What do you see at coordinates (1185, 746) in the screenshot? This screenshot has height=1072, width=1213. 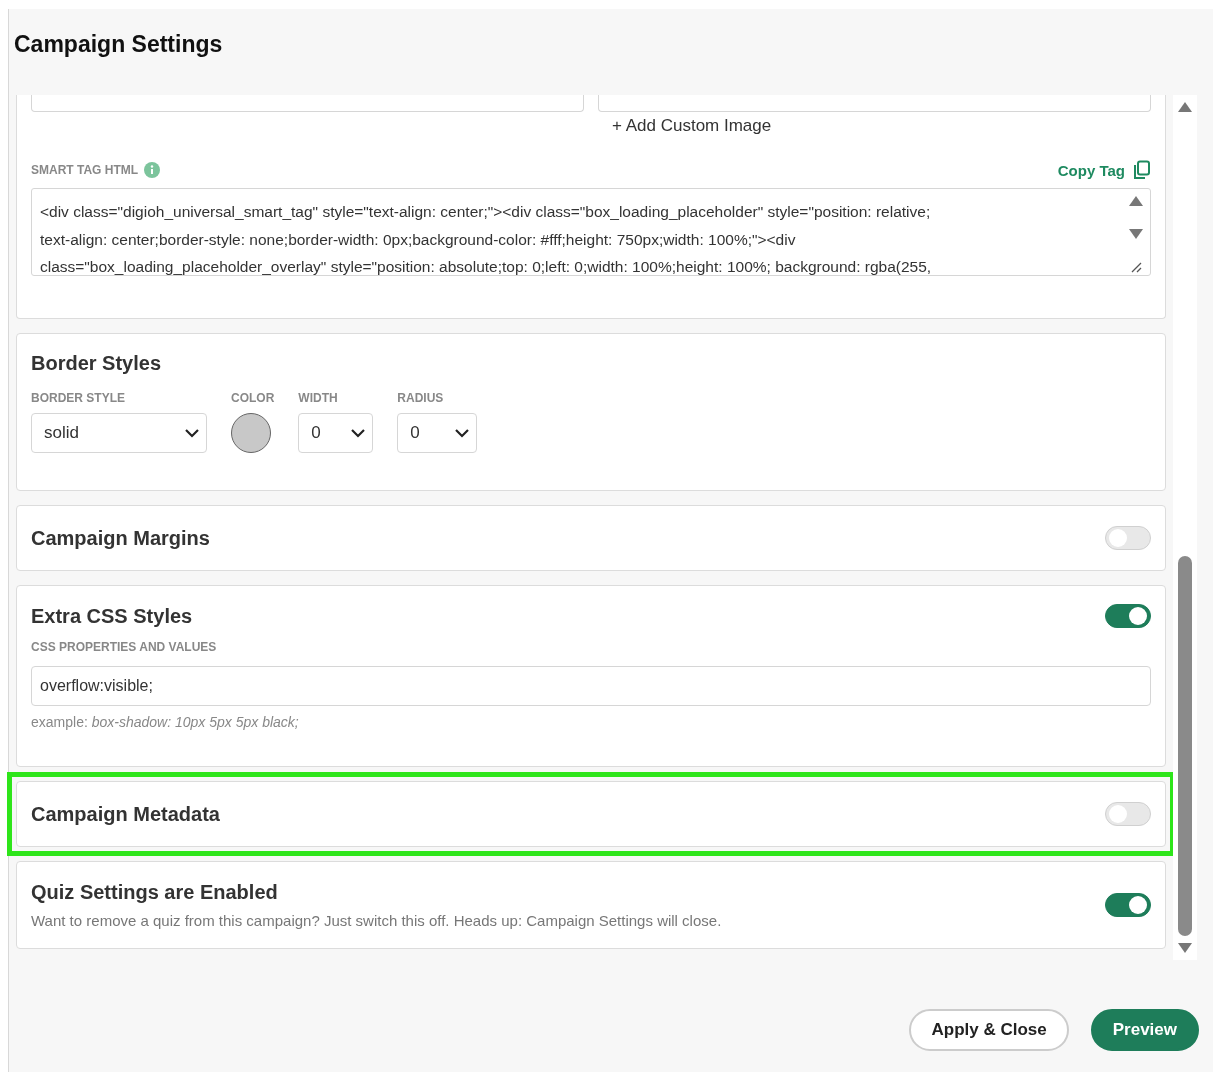 I see `scrollbar-thumb` at bounding box center [1185, 746].